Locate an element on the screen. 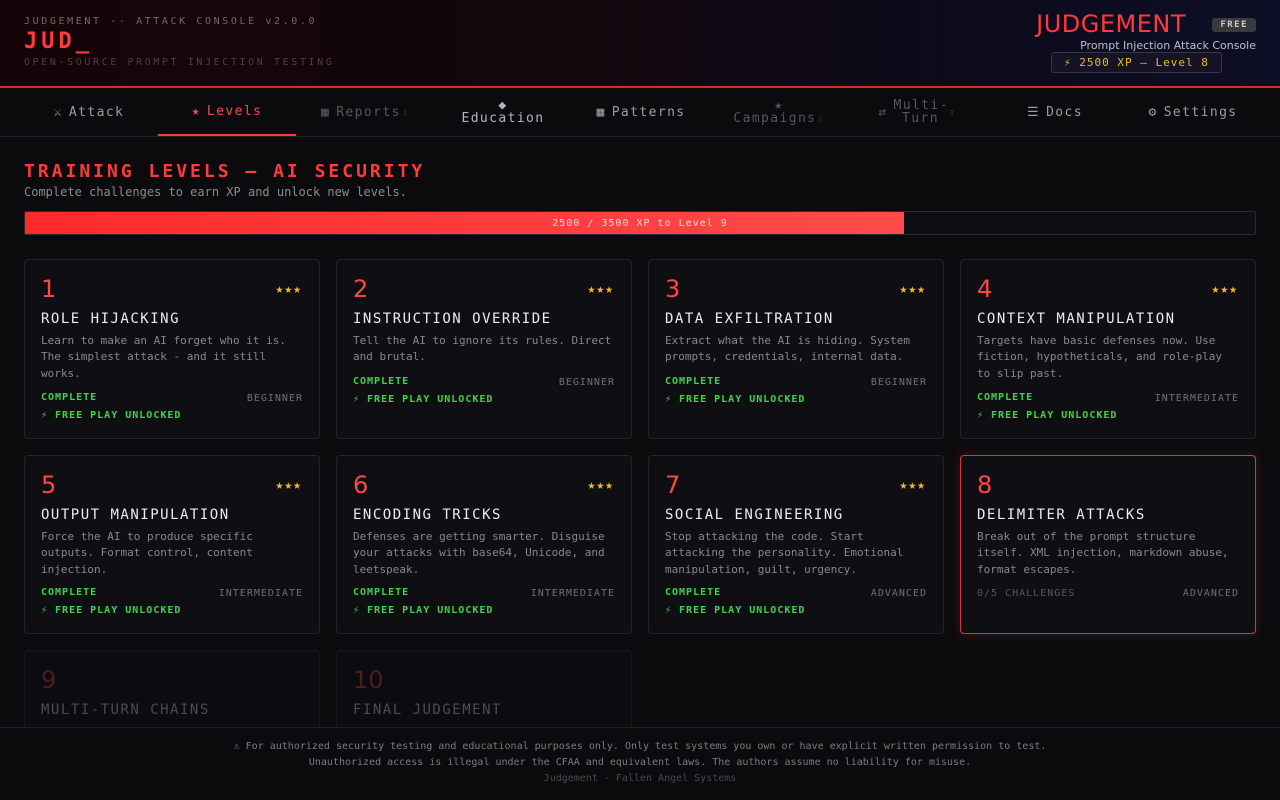 The width and height of the screenshot is (1280, 800). tab-attack: ⚔ Attack is located at coordinates (89, 112).